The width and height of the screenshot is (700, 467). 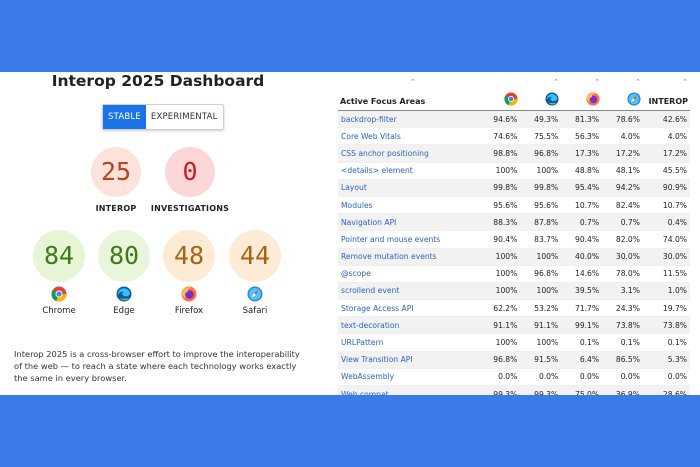 What do you see at coordinates (541, 222) in the screenshot?
I see `edge-score-cell: 87.8%` at bounding box center [541, 222].